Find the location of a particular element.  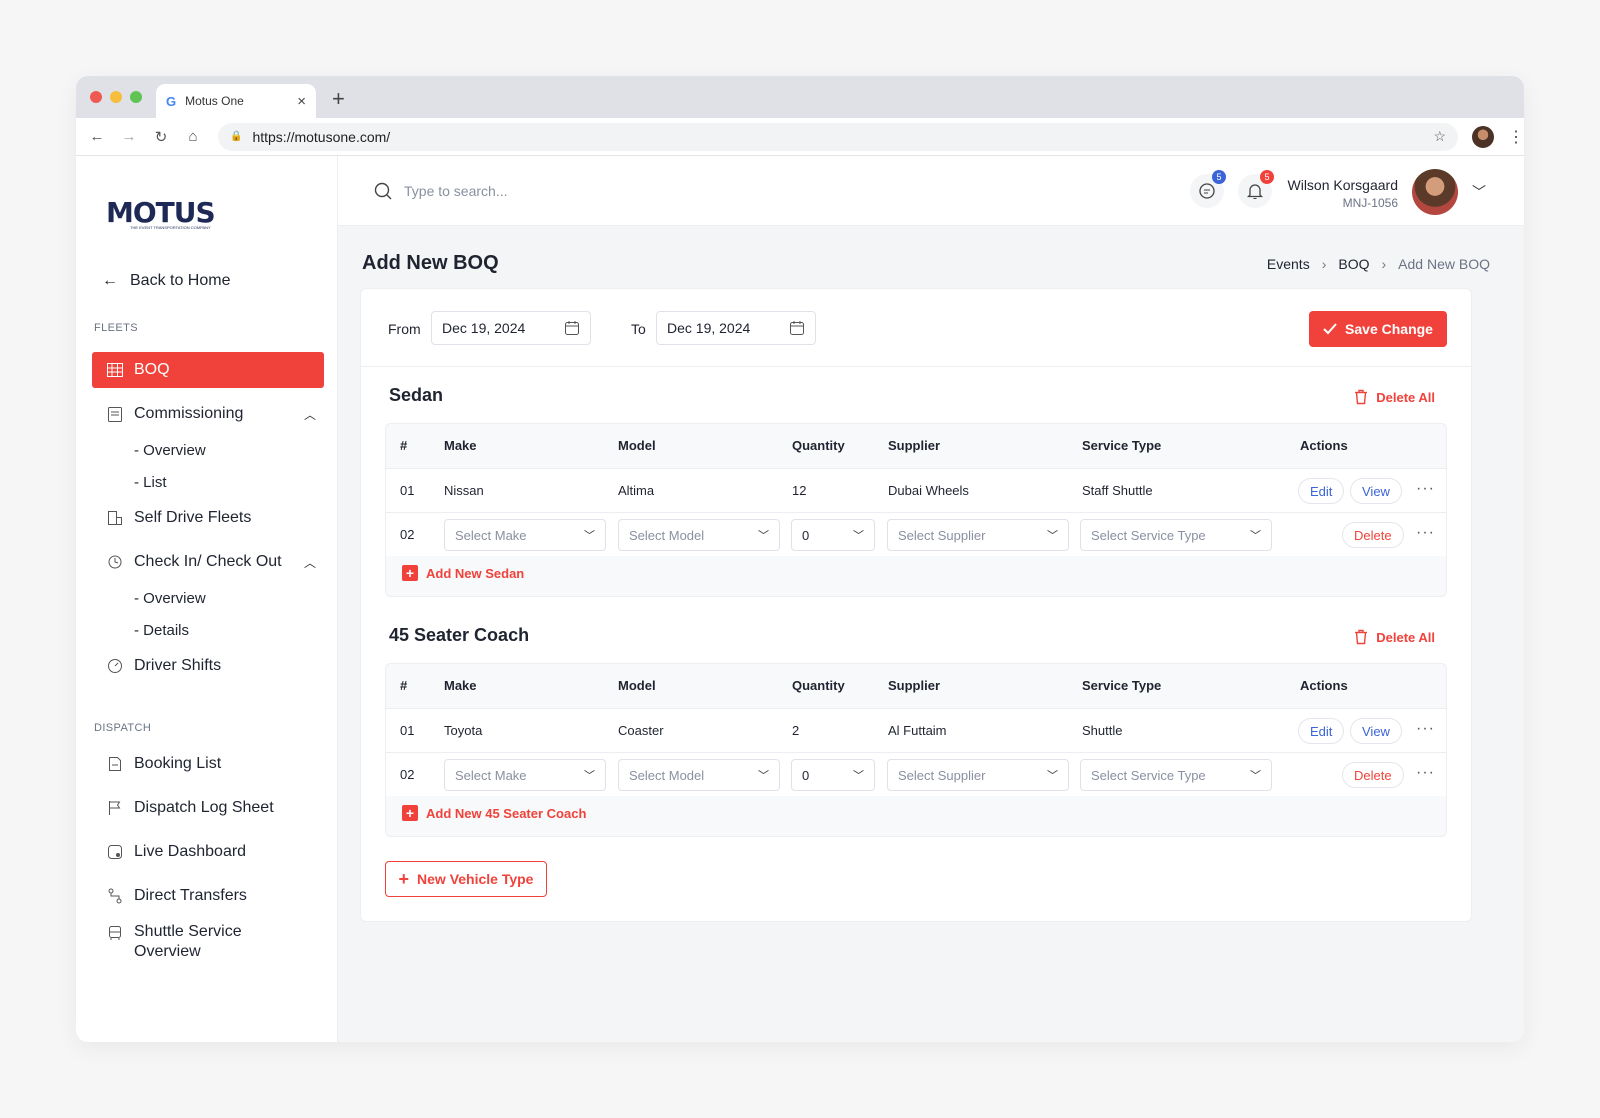

browser-tab: G Motus One × is located at coordinates (236, 101).